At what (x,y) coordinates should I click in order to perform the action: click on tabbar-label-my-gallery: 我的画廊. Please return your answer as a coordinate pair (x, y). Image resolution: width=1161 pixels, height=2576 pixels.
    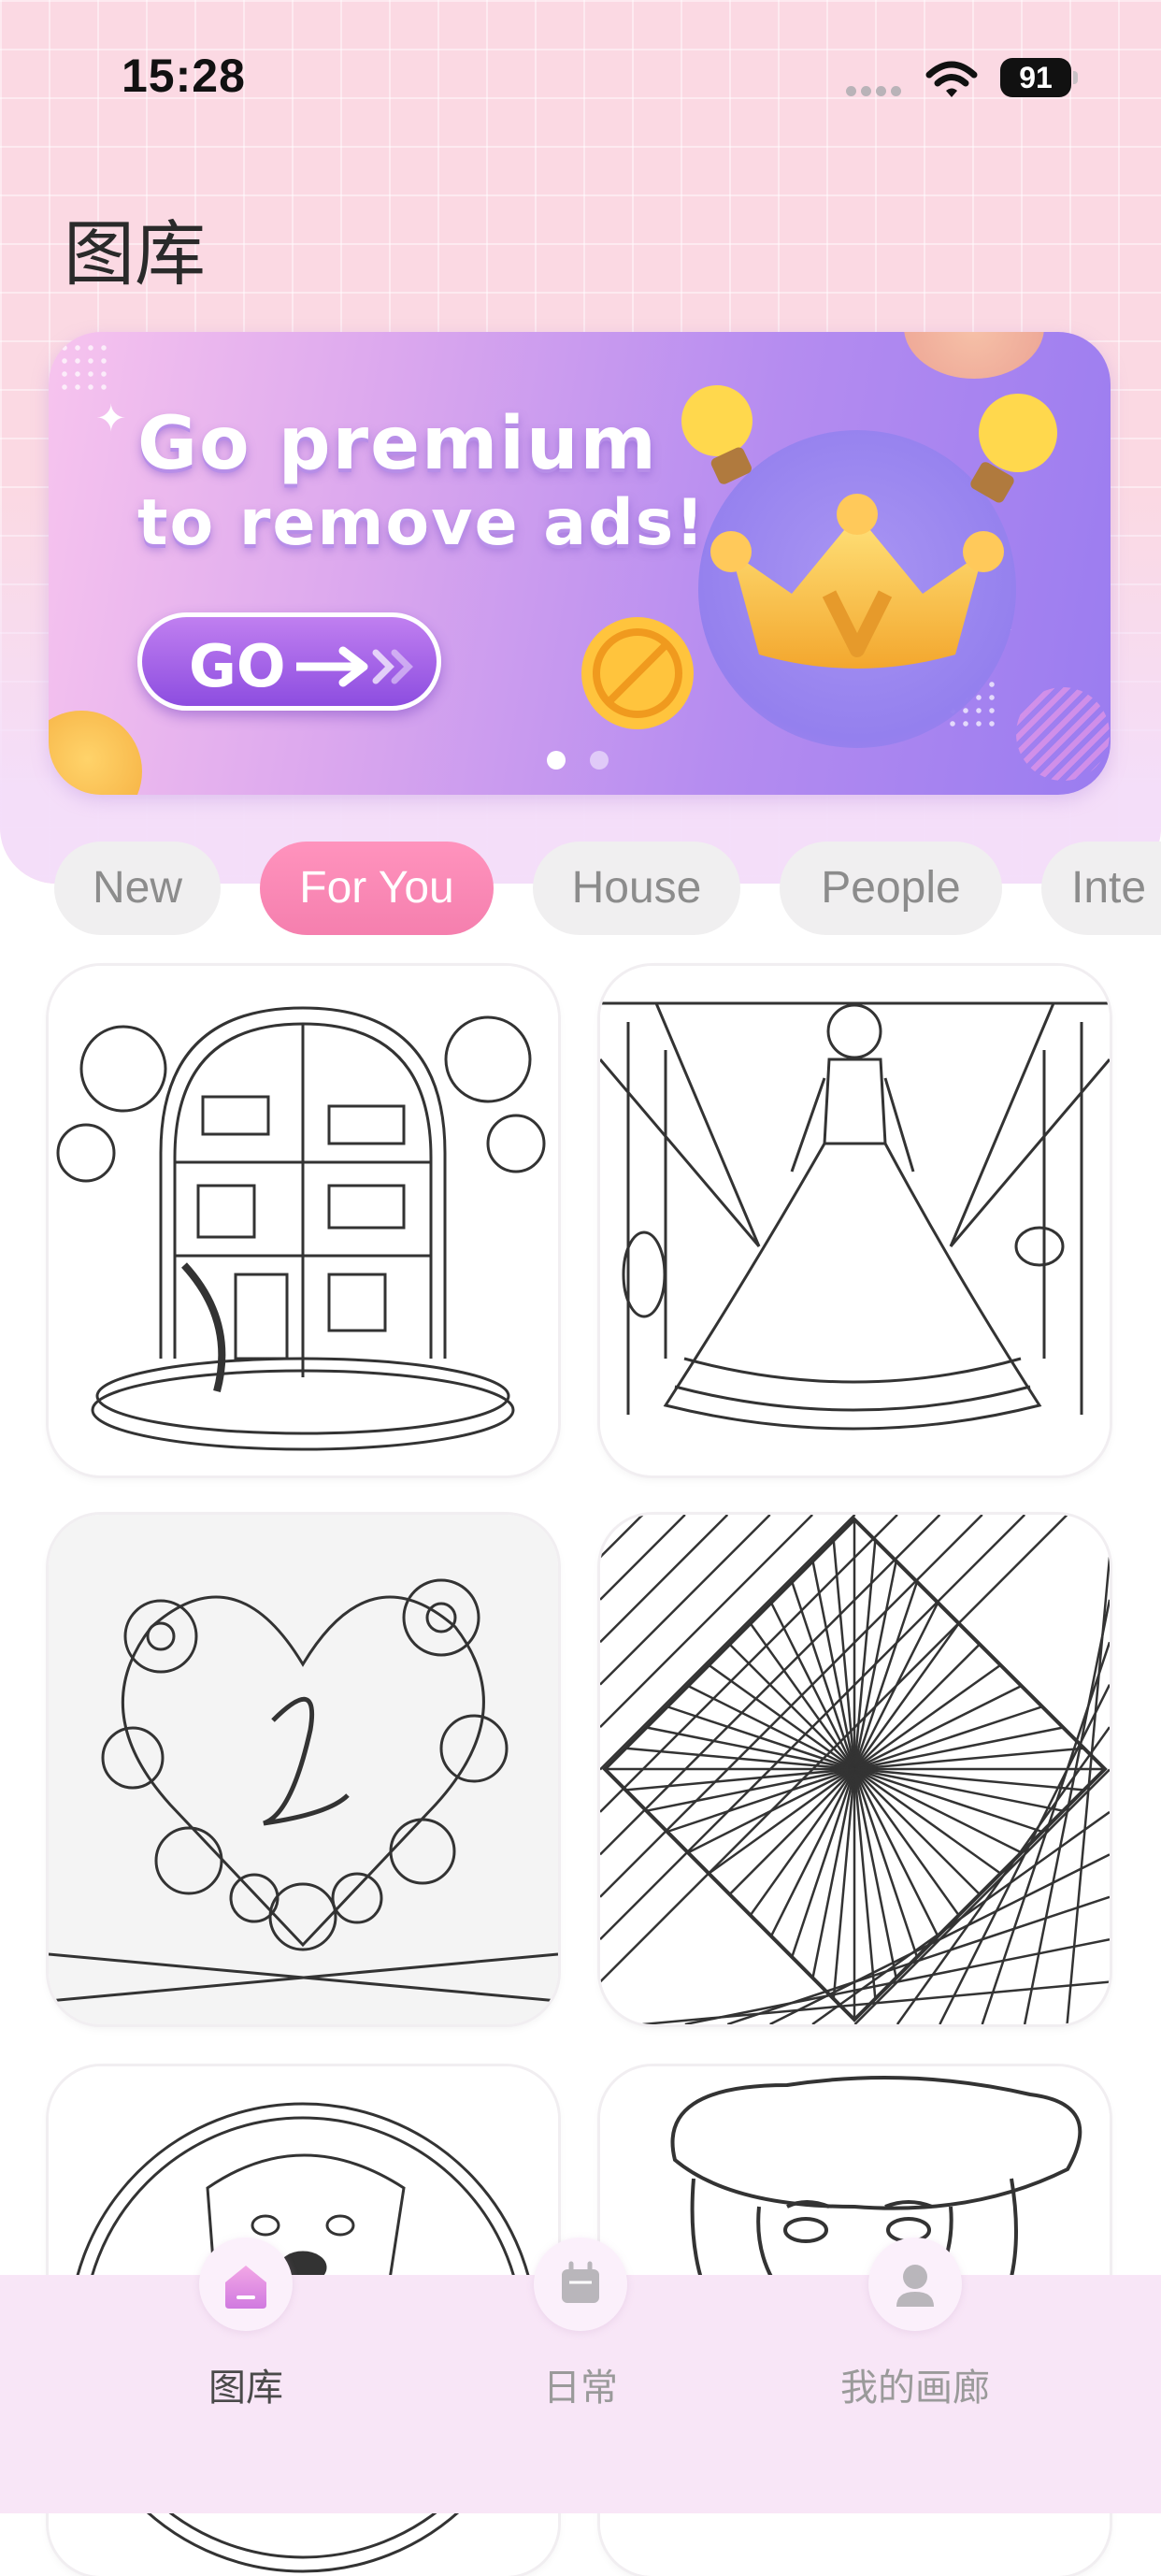
    Looking at the image, I should click on (915, 2388).